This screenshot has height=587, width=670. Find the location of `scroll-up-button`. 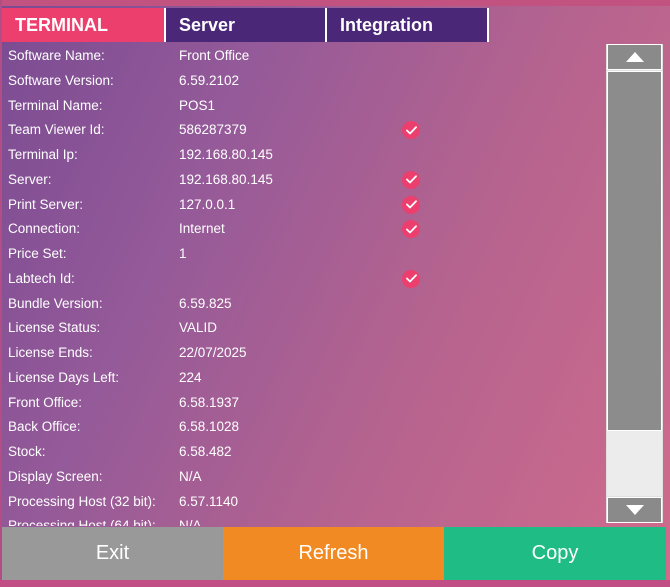

scroll-up-button is located at coordinates (634, 57).